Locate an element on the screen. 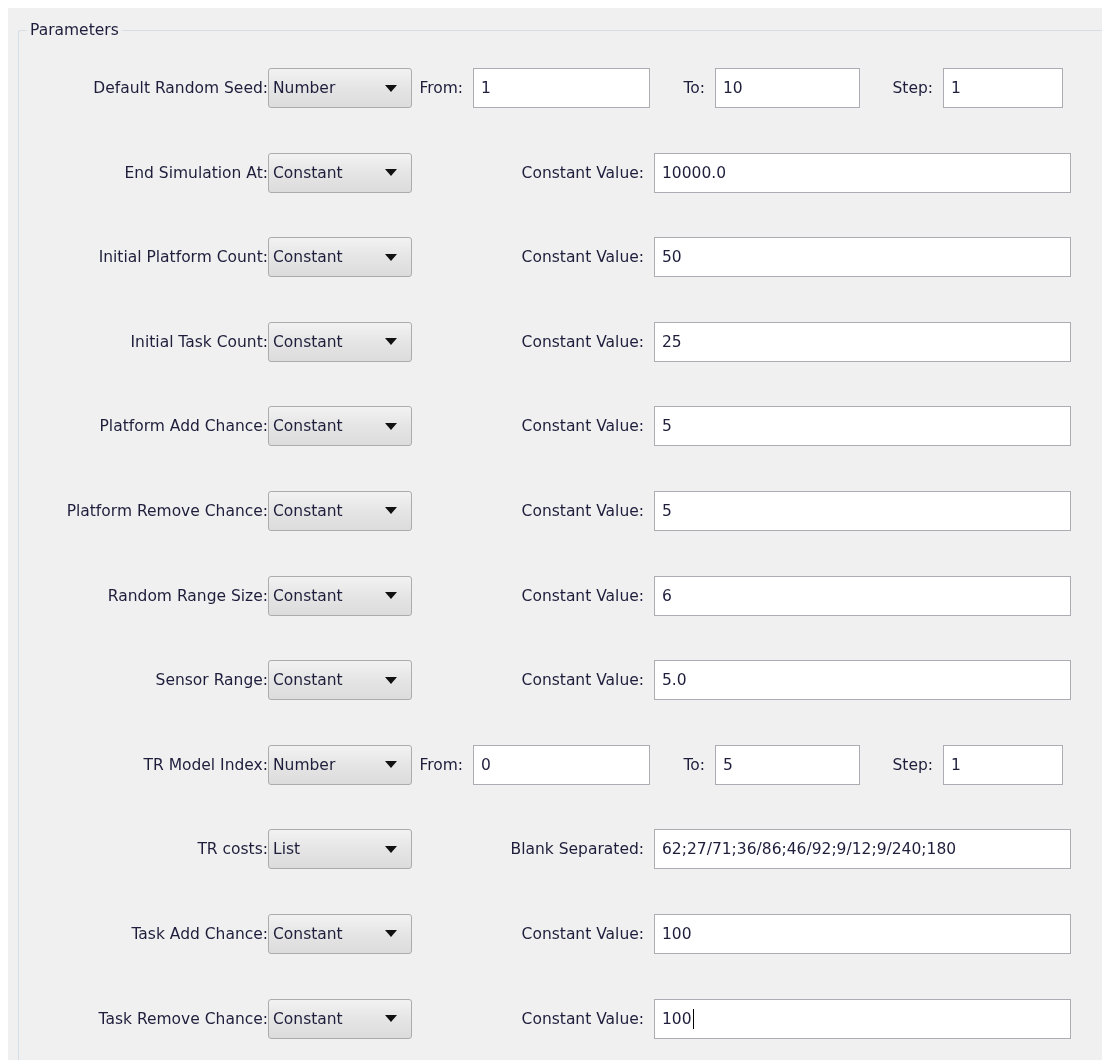  mode-dropdown: List is located at coordinates (340, 849).